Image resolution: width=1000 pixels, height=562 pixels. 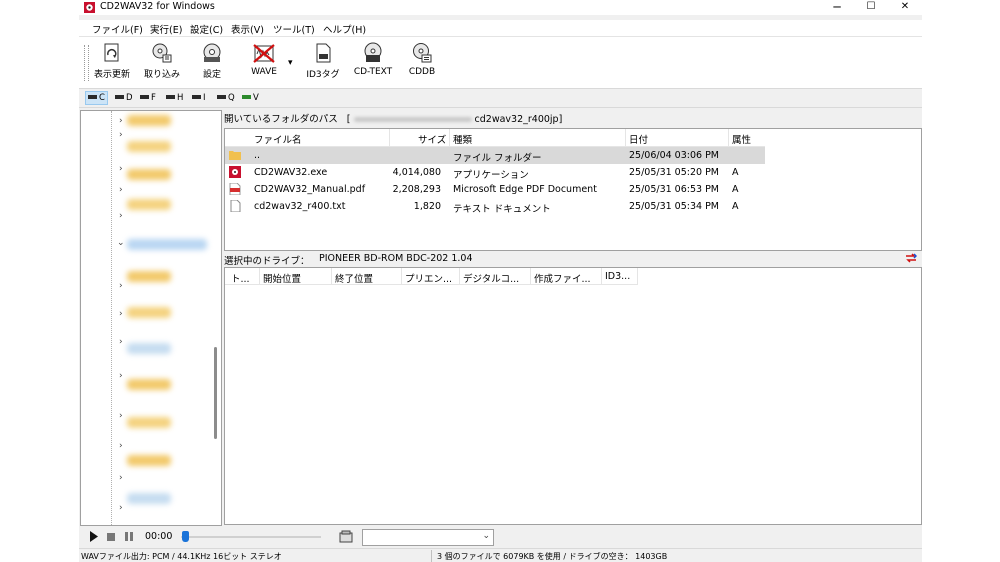 I want to click on path-open-bracket: [, so click(x=348, y=119).